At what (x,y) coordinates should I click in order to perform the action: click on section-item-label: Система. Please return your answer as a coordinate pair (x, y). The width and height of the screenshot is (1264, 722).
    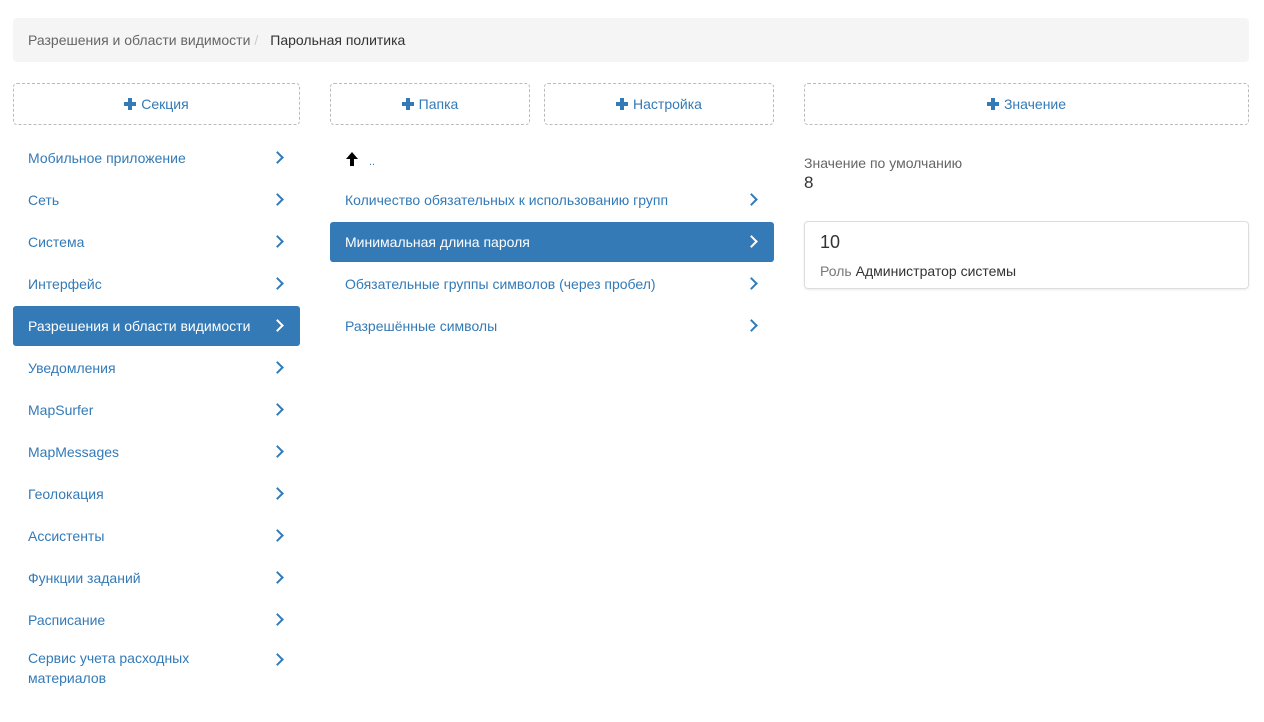
    Looking at the image, I should click on (56, 242).